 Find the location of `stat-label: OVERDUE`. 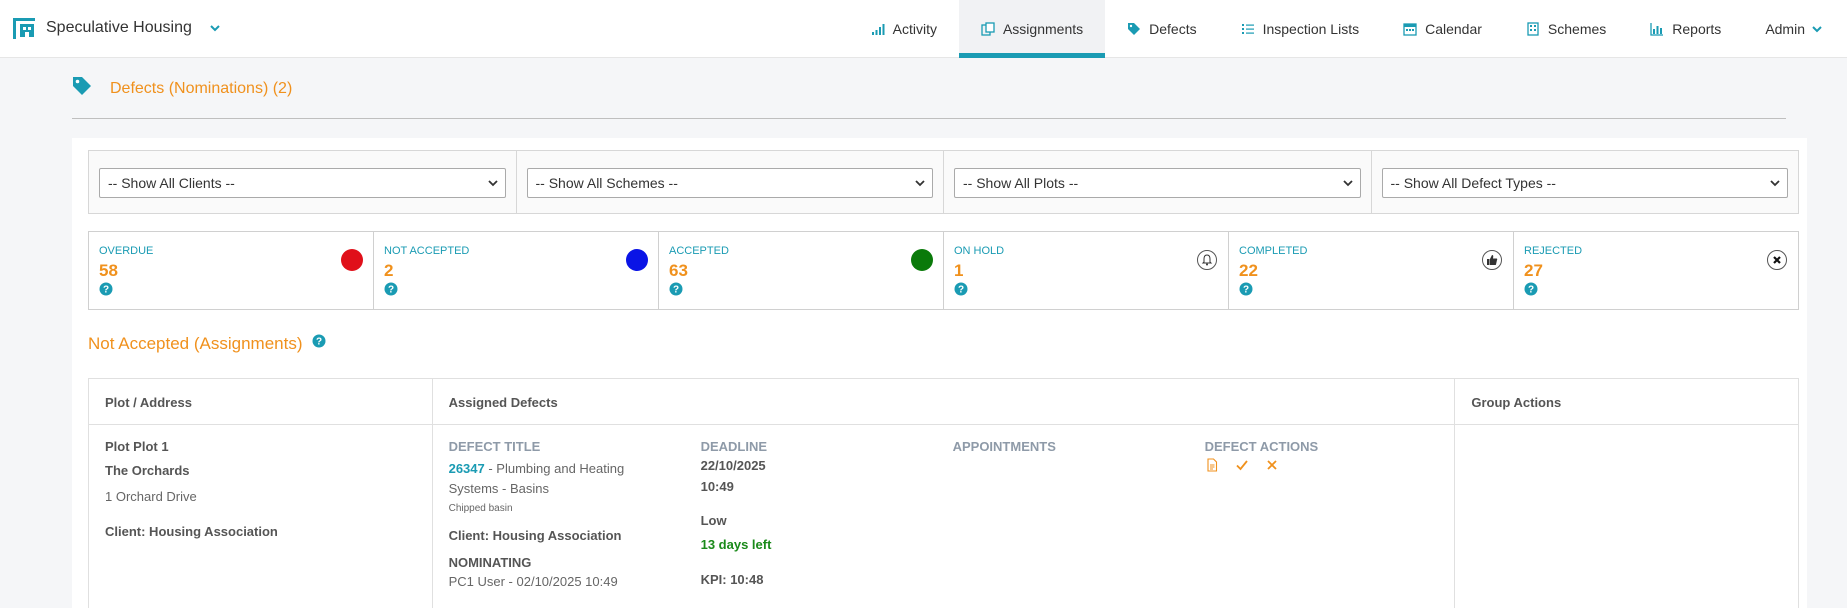

stat-label: OVERDUE is located at coordinates (126, 251).